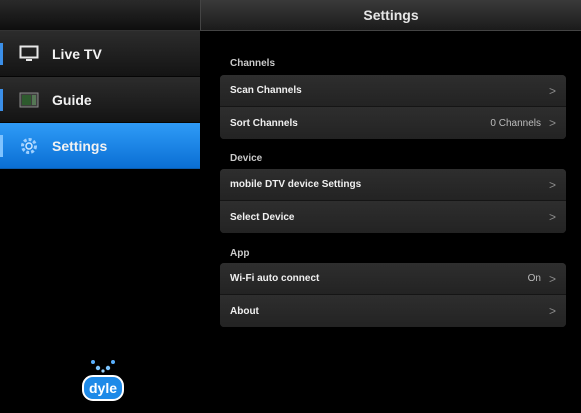  What do you see at coordinates (393, 311) in the screenshot?
I see `about-row: About >` at bounding box center [393, 311].